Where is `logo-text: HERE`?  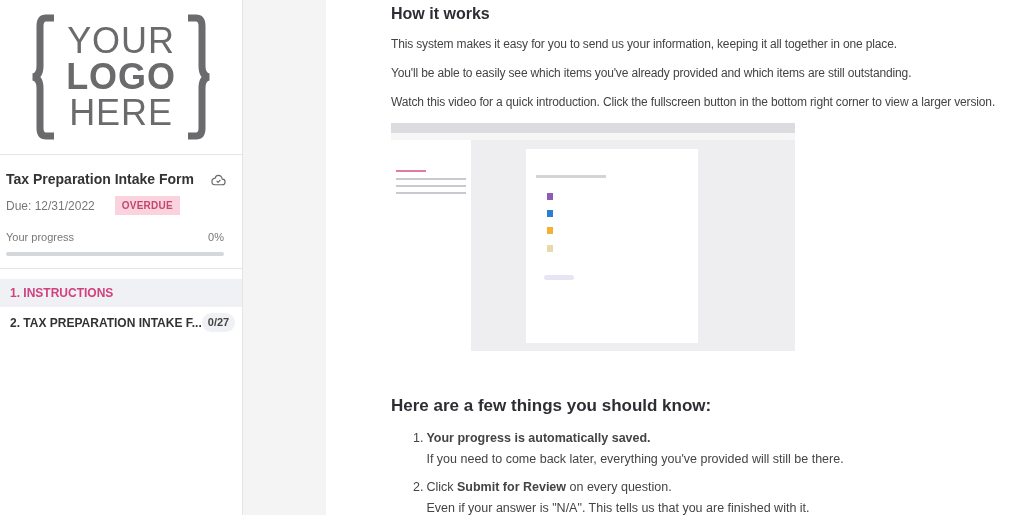
logo-text: HERE is located at coordinates (121, 113).